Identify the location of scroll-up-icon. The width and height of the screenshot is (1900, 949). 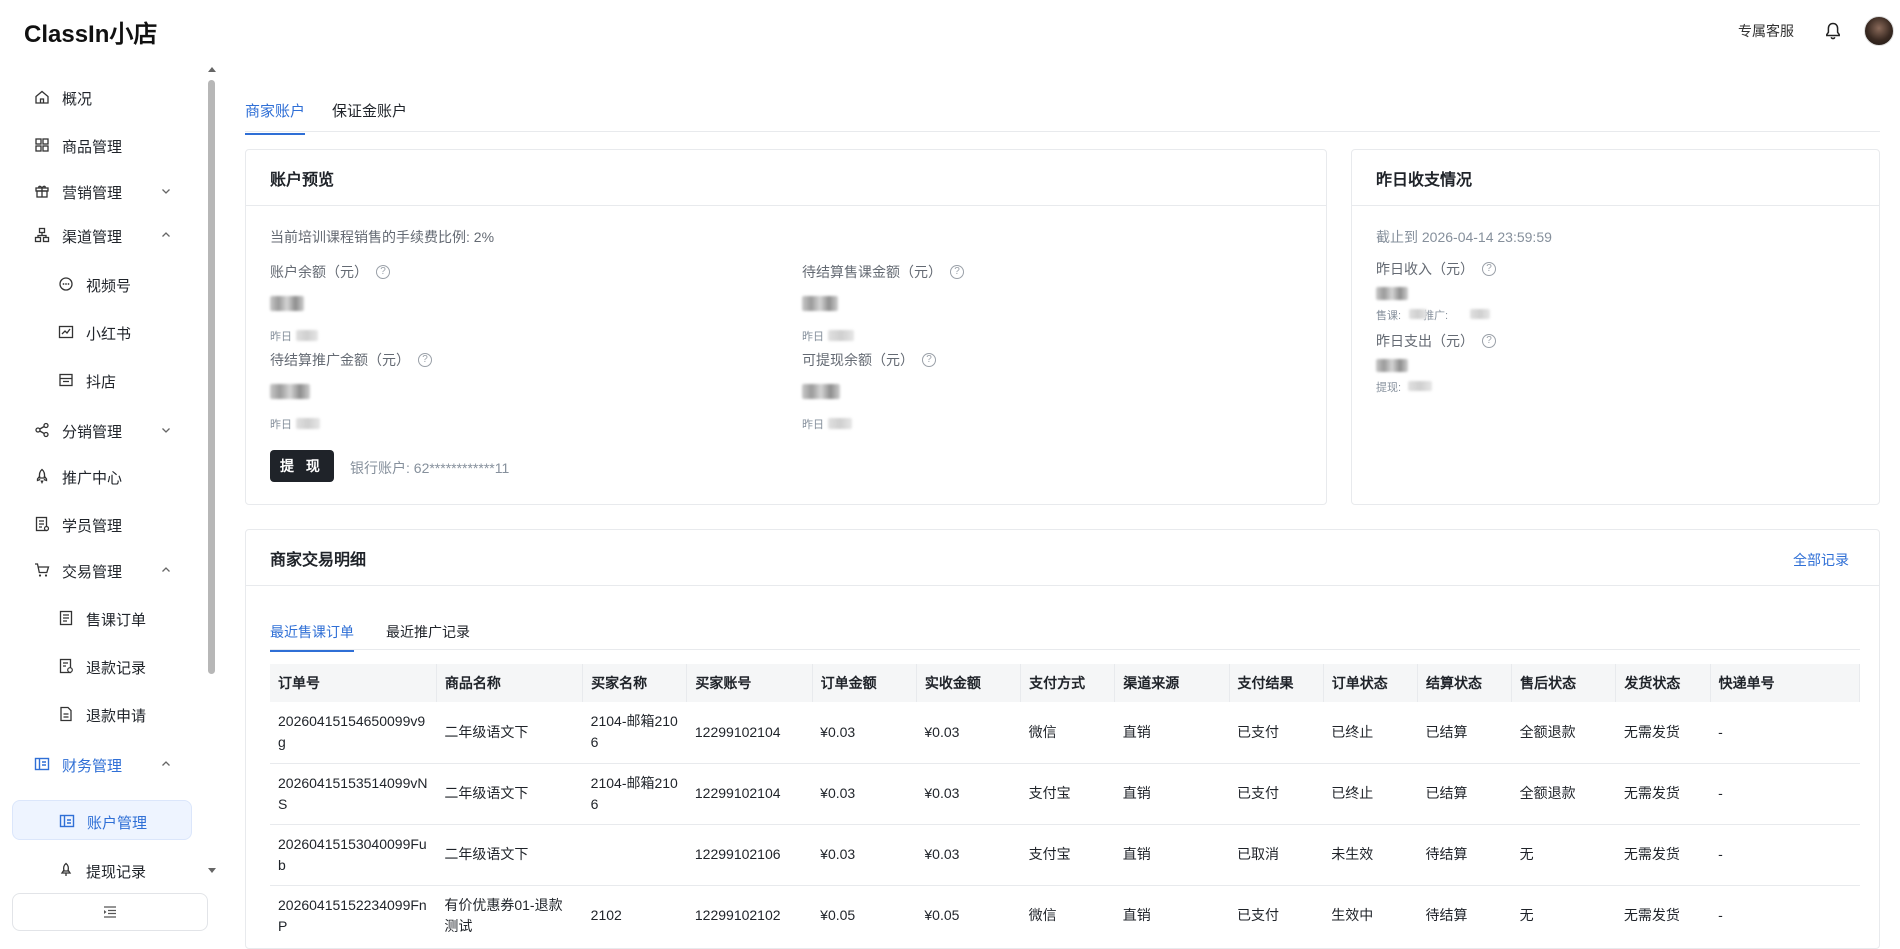
(212, 69).